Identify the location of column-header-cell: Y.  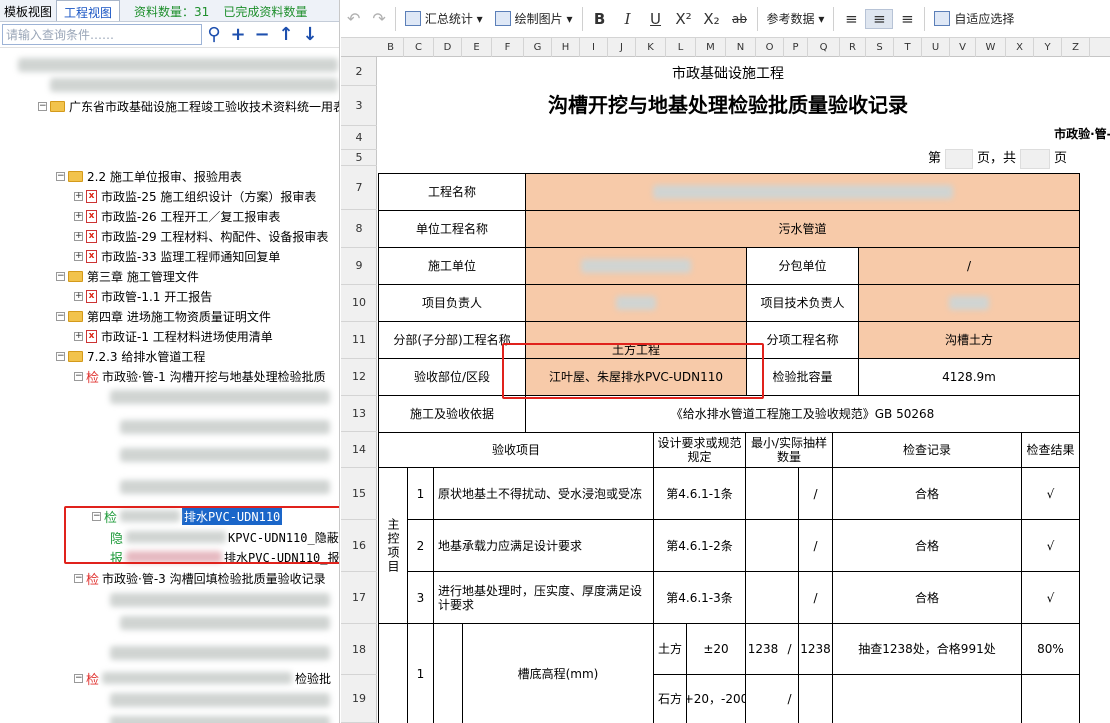
(1048, 47).